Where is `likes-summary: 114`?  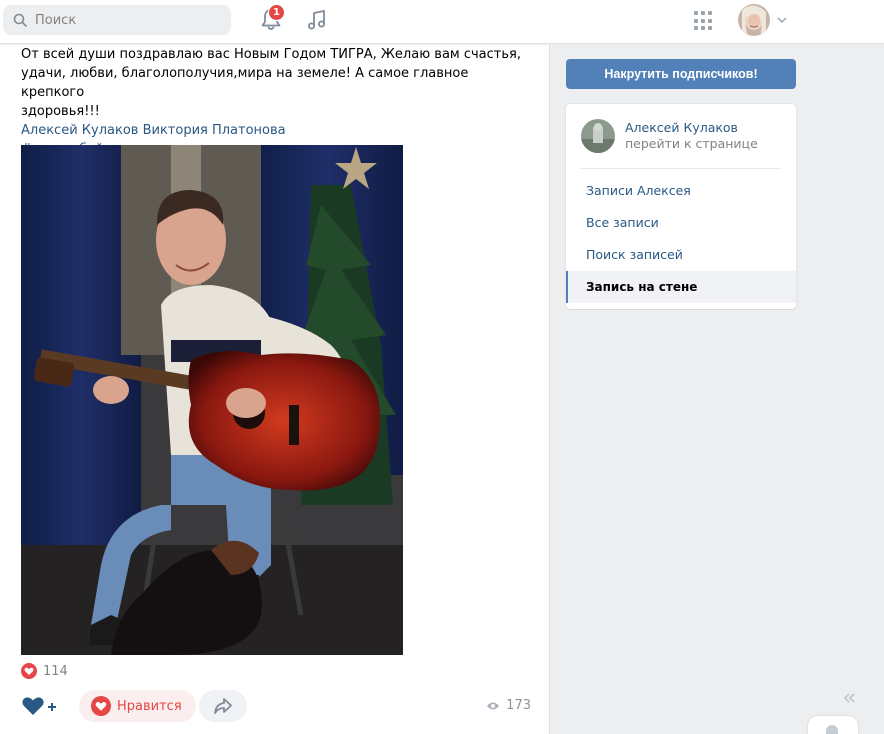
likes-summary: 114 is located at coordinates (44, 671).